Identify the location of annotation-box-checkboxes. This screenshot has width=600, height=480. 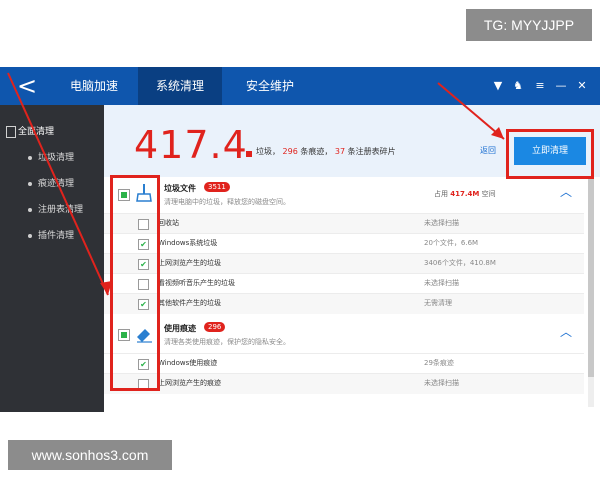
(135, 283).